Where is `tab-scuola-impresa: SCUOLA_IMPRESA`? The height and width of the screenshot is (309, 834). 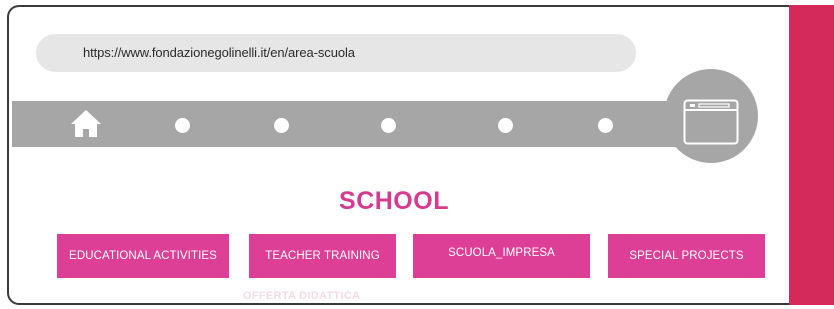
tab-scuola-impresa: SCUOLA_IMPRESA is located at coordinates (501, 256).